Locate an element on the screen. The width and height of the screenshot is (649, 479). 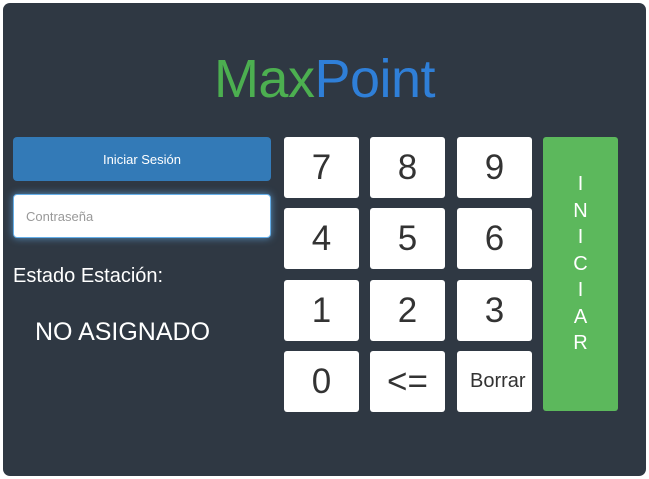
keypad-key-5: 5 is located at coordinates (407, 238).